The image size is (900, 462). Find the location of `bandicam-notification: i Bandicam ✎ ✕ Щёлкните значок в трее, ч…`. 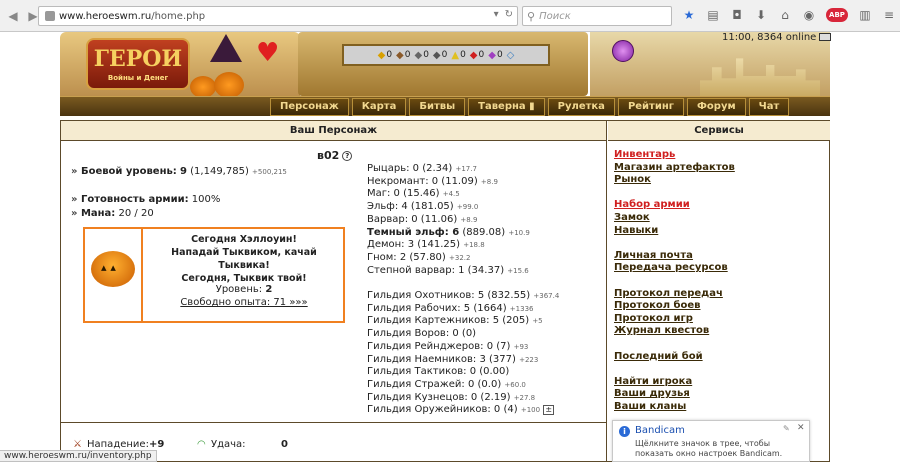

bandicam-notification: i Bandicam ✎ ✕ Щёлкните значок в трее, ч… is located at coordinates (711, 441).